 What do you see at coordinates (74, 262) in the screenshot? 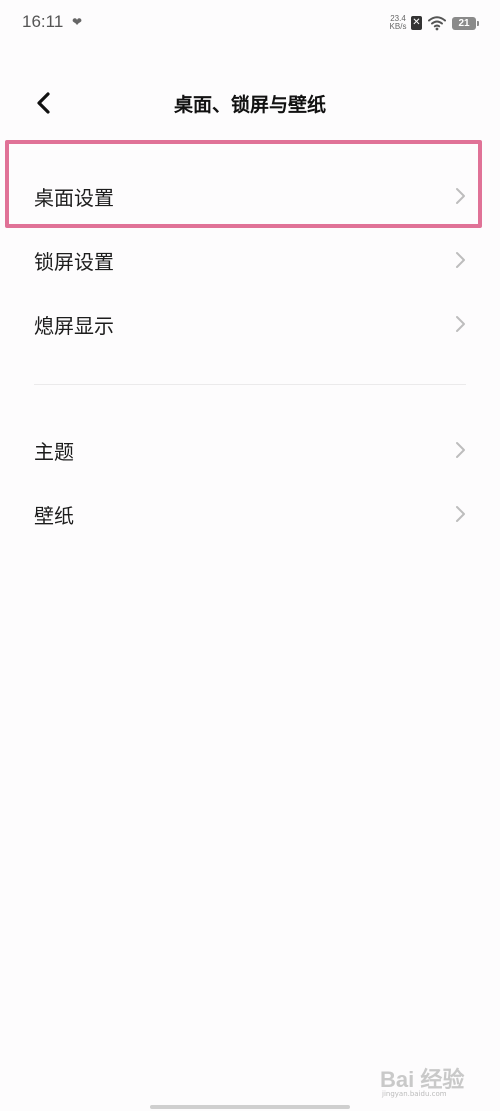
I see `list-item-label: 锁屏设置` at bounding box center [74, 262].